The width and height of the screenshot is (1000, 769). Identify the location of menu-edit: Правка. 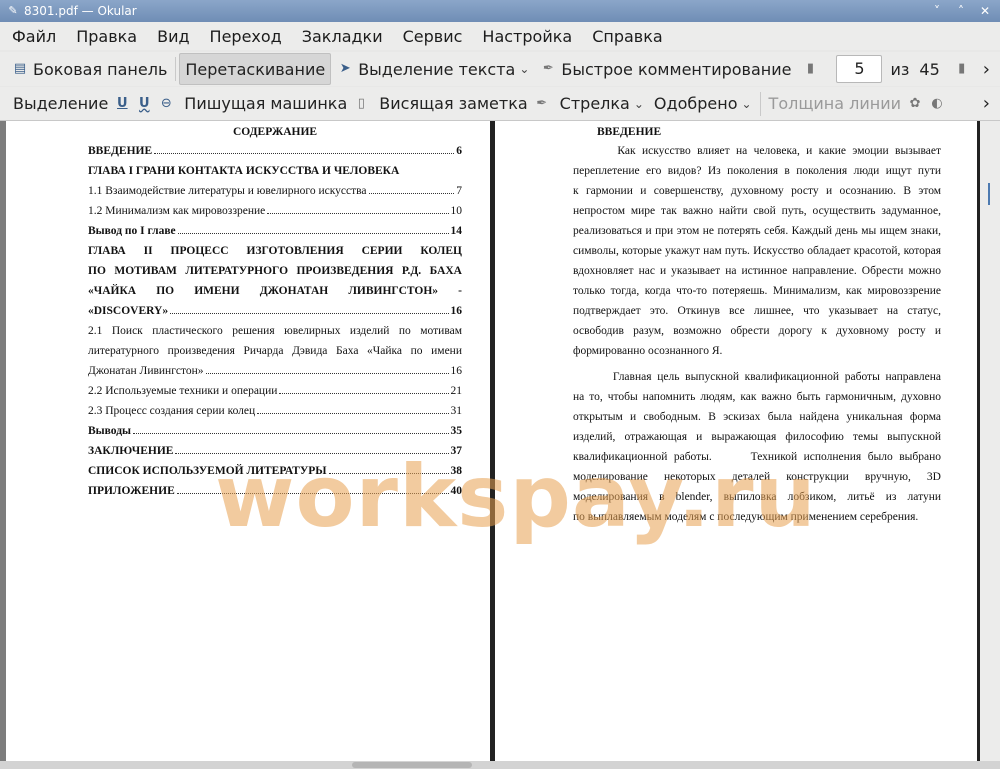
(106, 36).